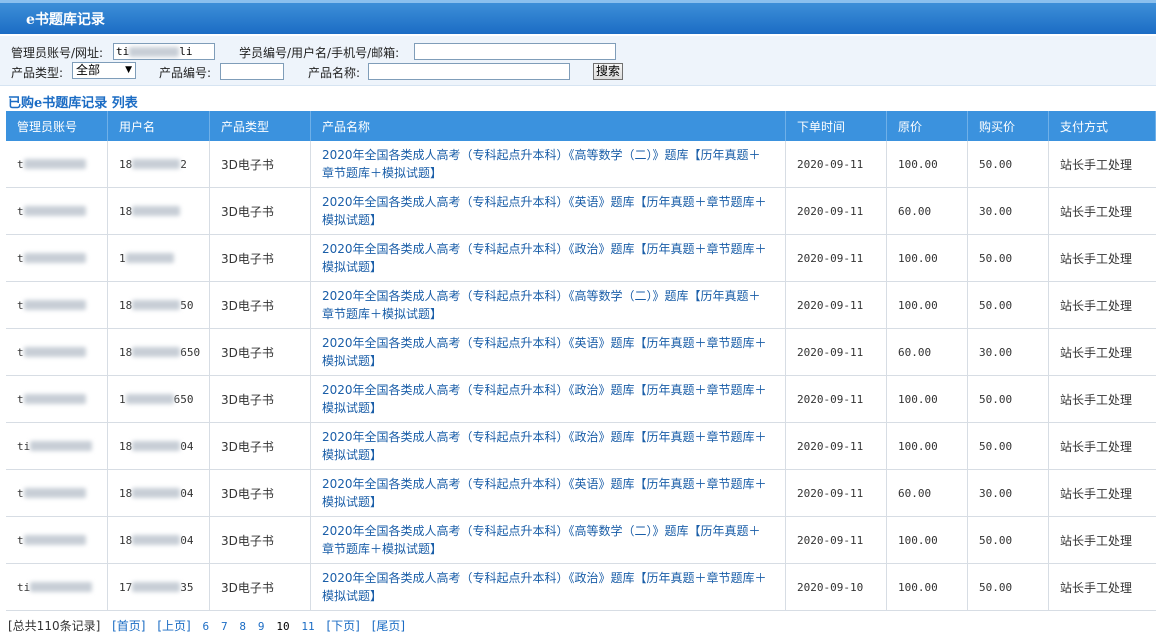  What do you see at coordinates (608, 71) in the screenshot?
I see `search-button: 搜索` at bounding box center [608, 71].